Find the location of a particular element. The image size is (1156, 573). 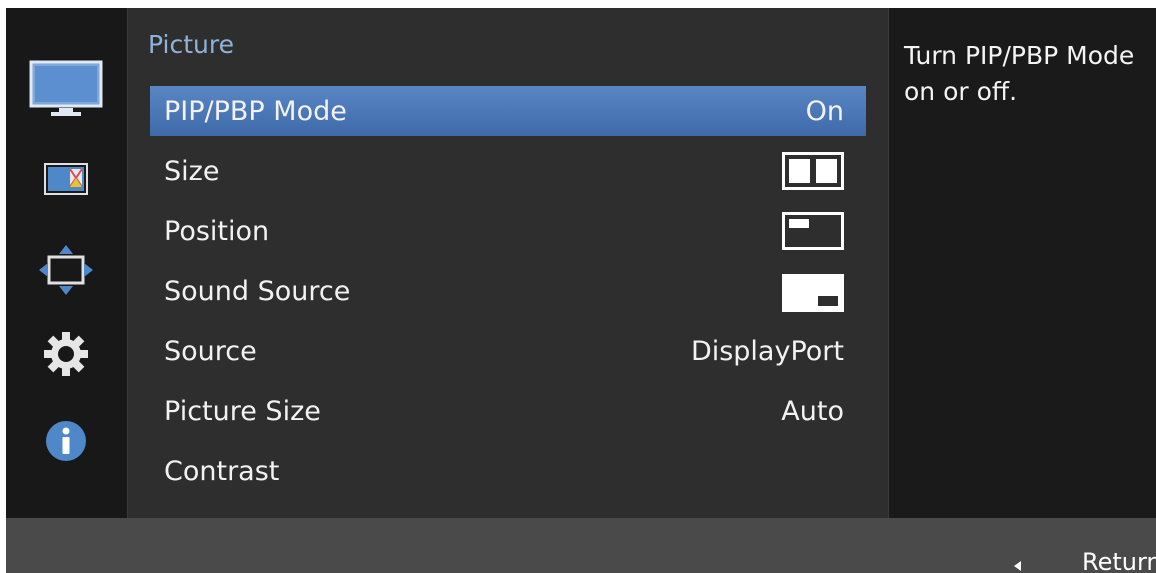

info-icon is located at coordinates (66, 441).